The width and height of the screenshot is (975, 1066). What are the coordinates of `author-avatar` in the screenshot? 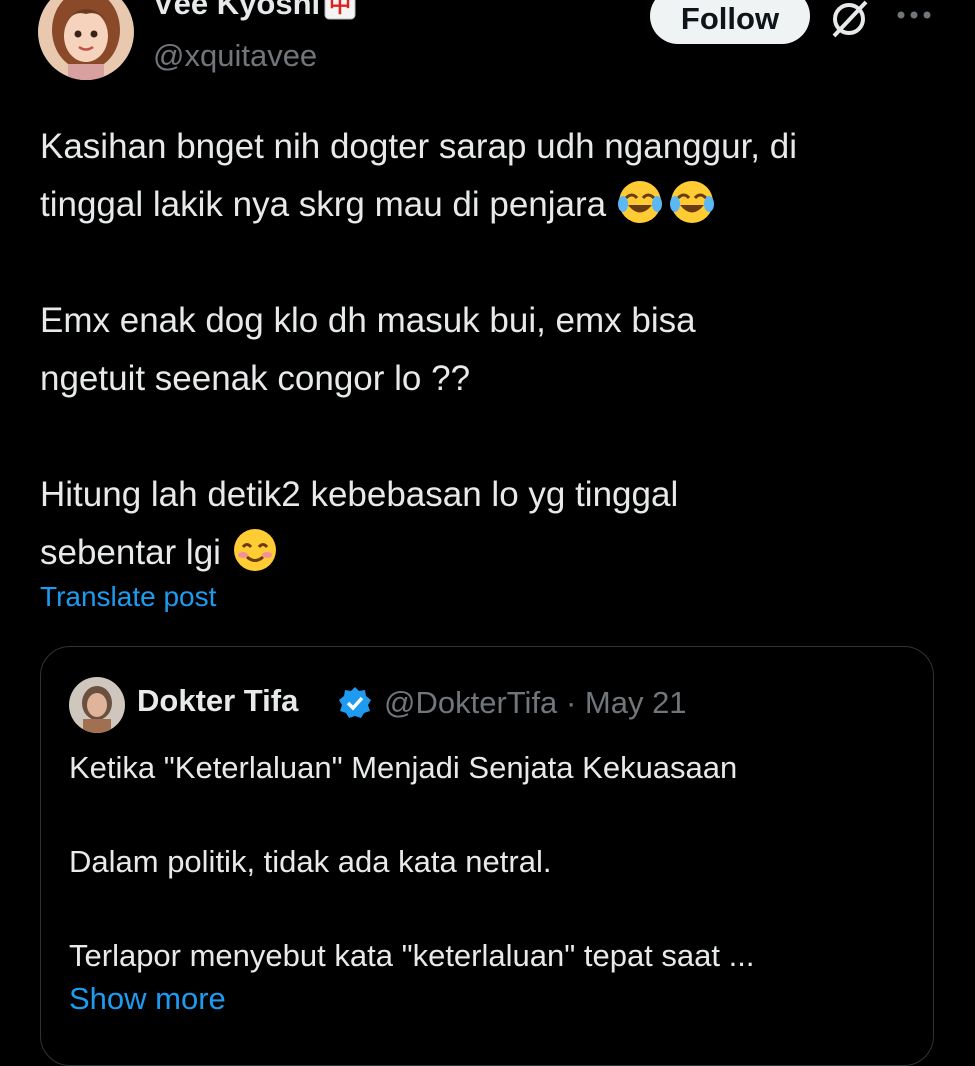 It's located at (86, 40).